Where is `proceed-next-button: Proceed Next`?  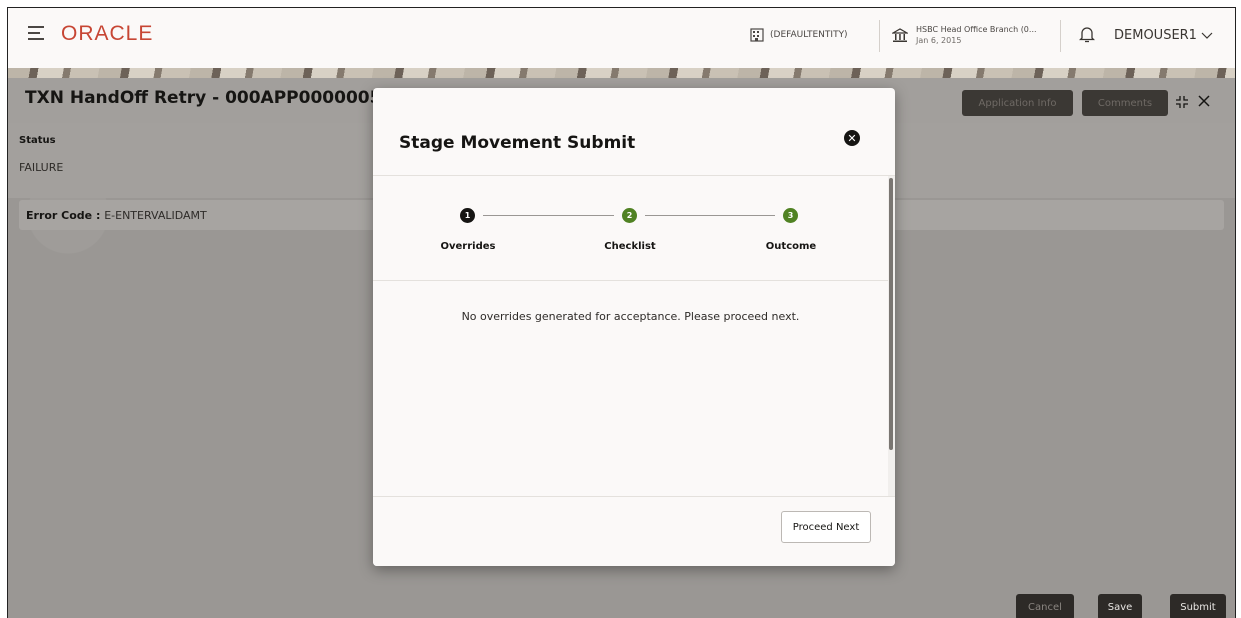 proceed-next-button: Proceed Next is located at coordinates (826, 527).